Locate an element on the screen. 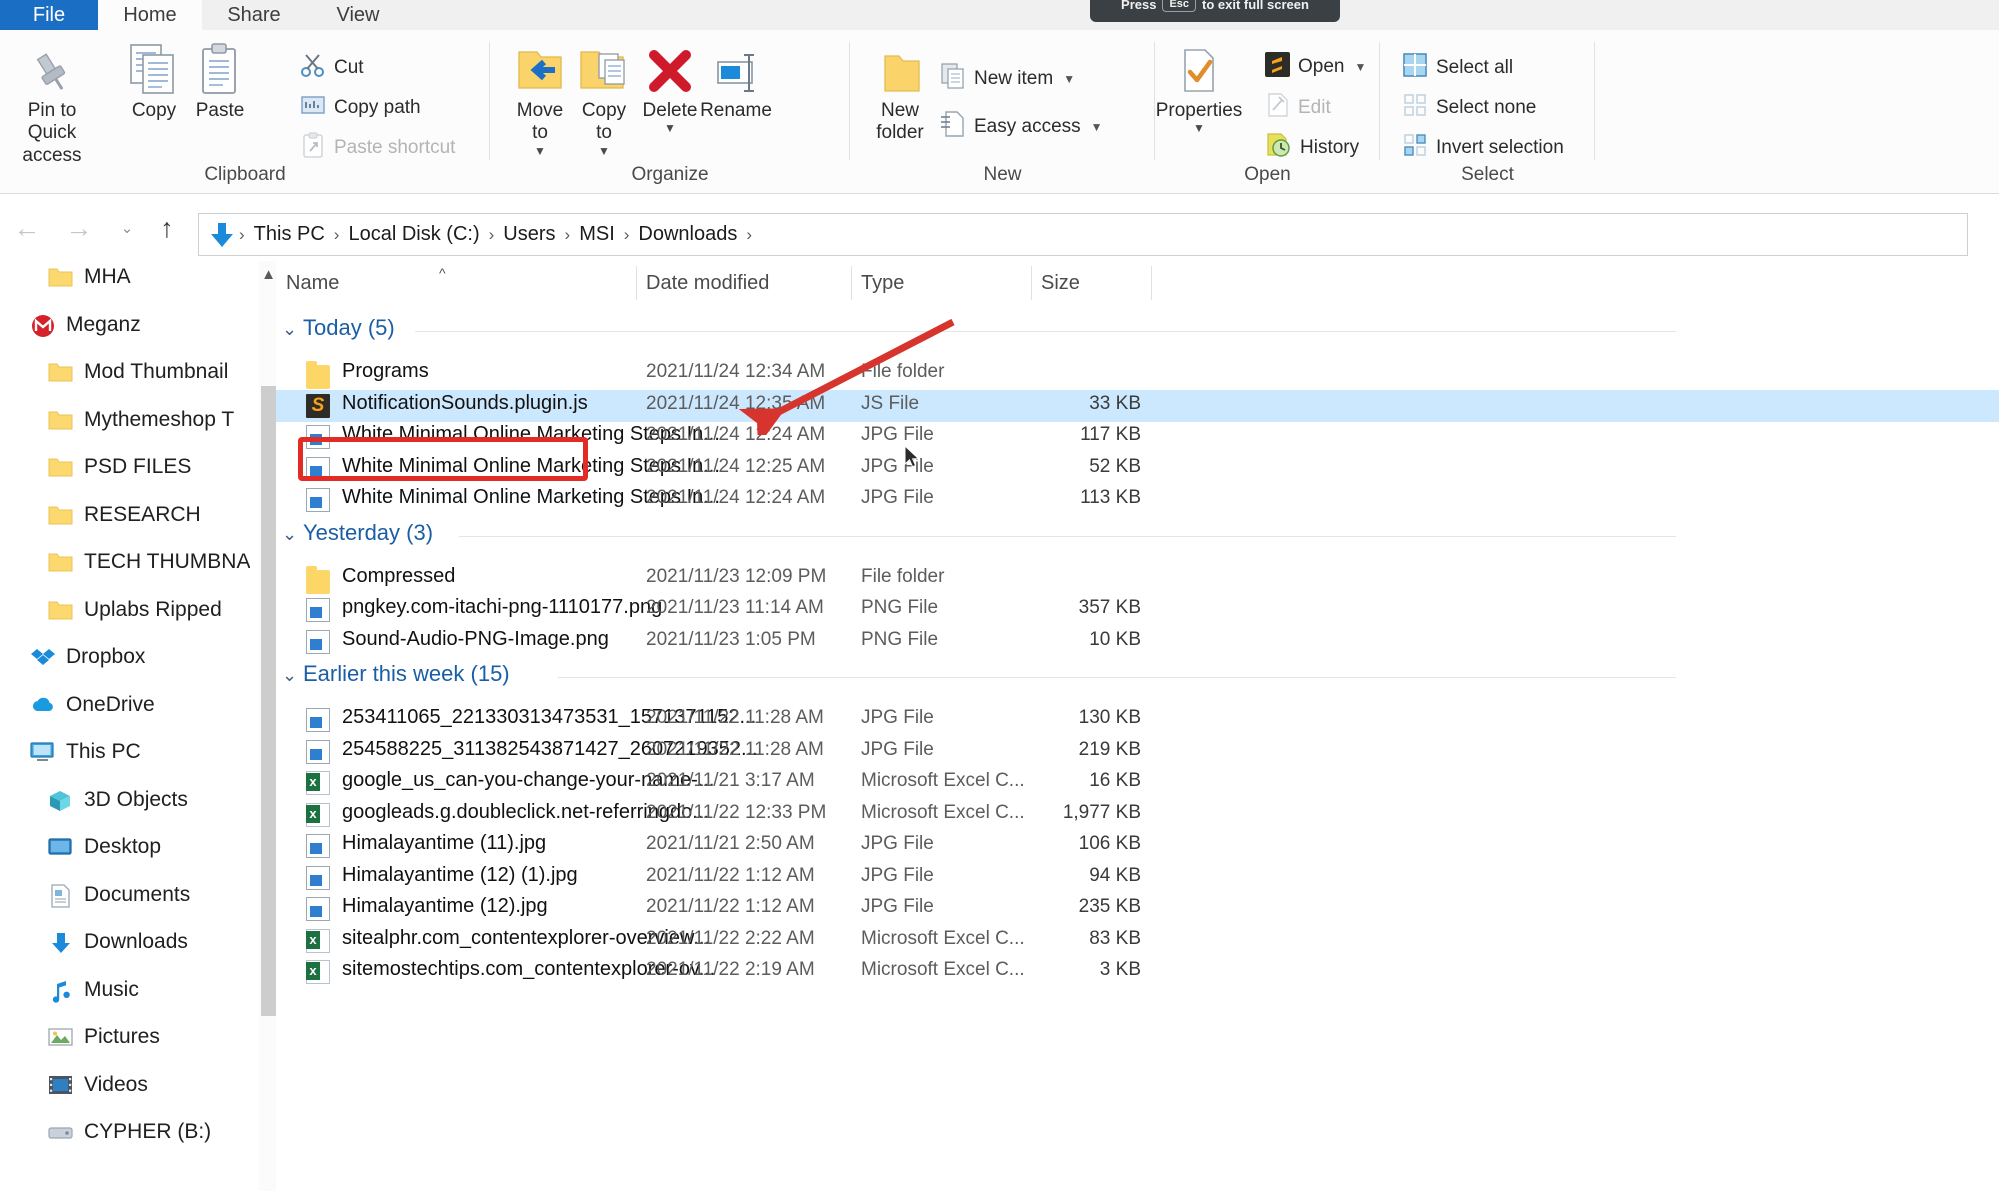 The width and height of the screenshot is (1999, 1191). column-header-date-modified: Date modified is located at coordinates (743, 283).